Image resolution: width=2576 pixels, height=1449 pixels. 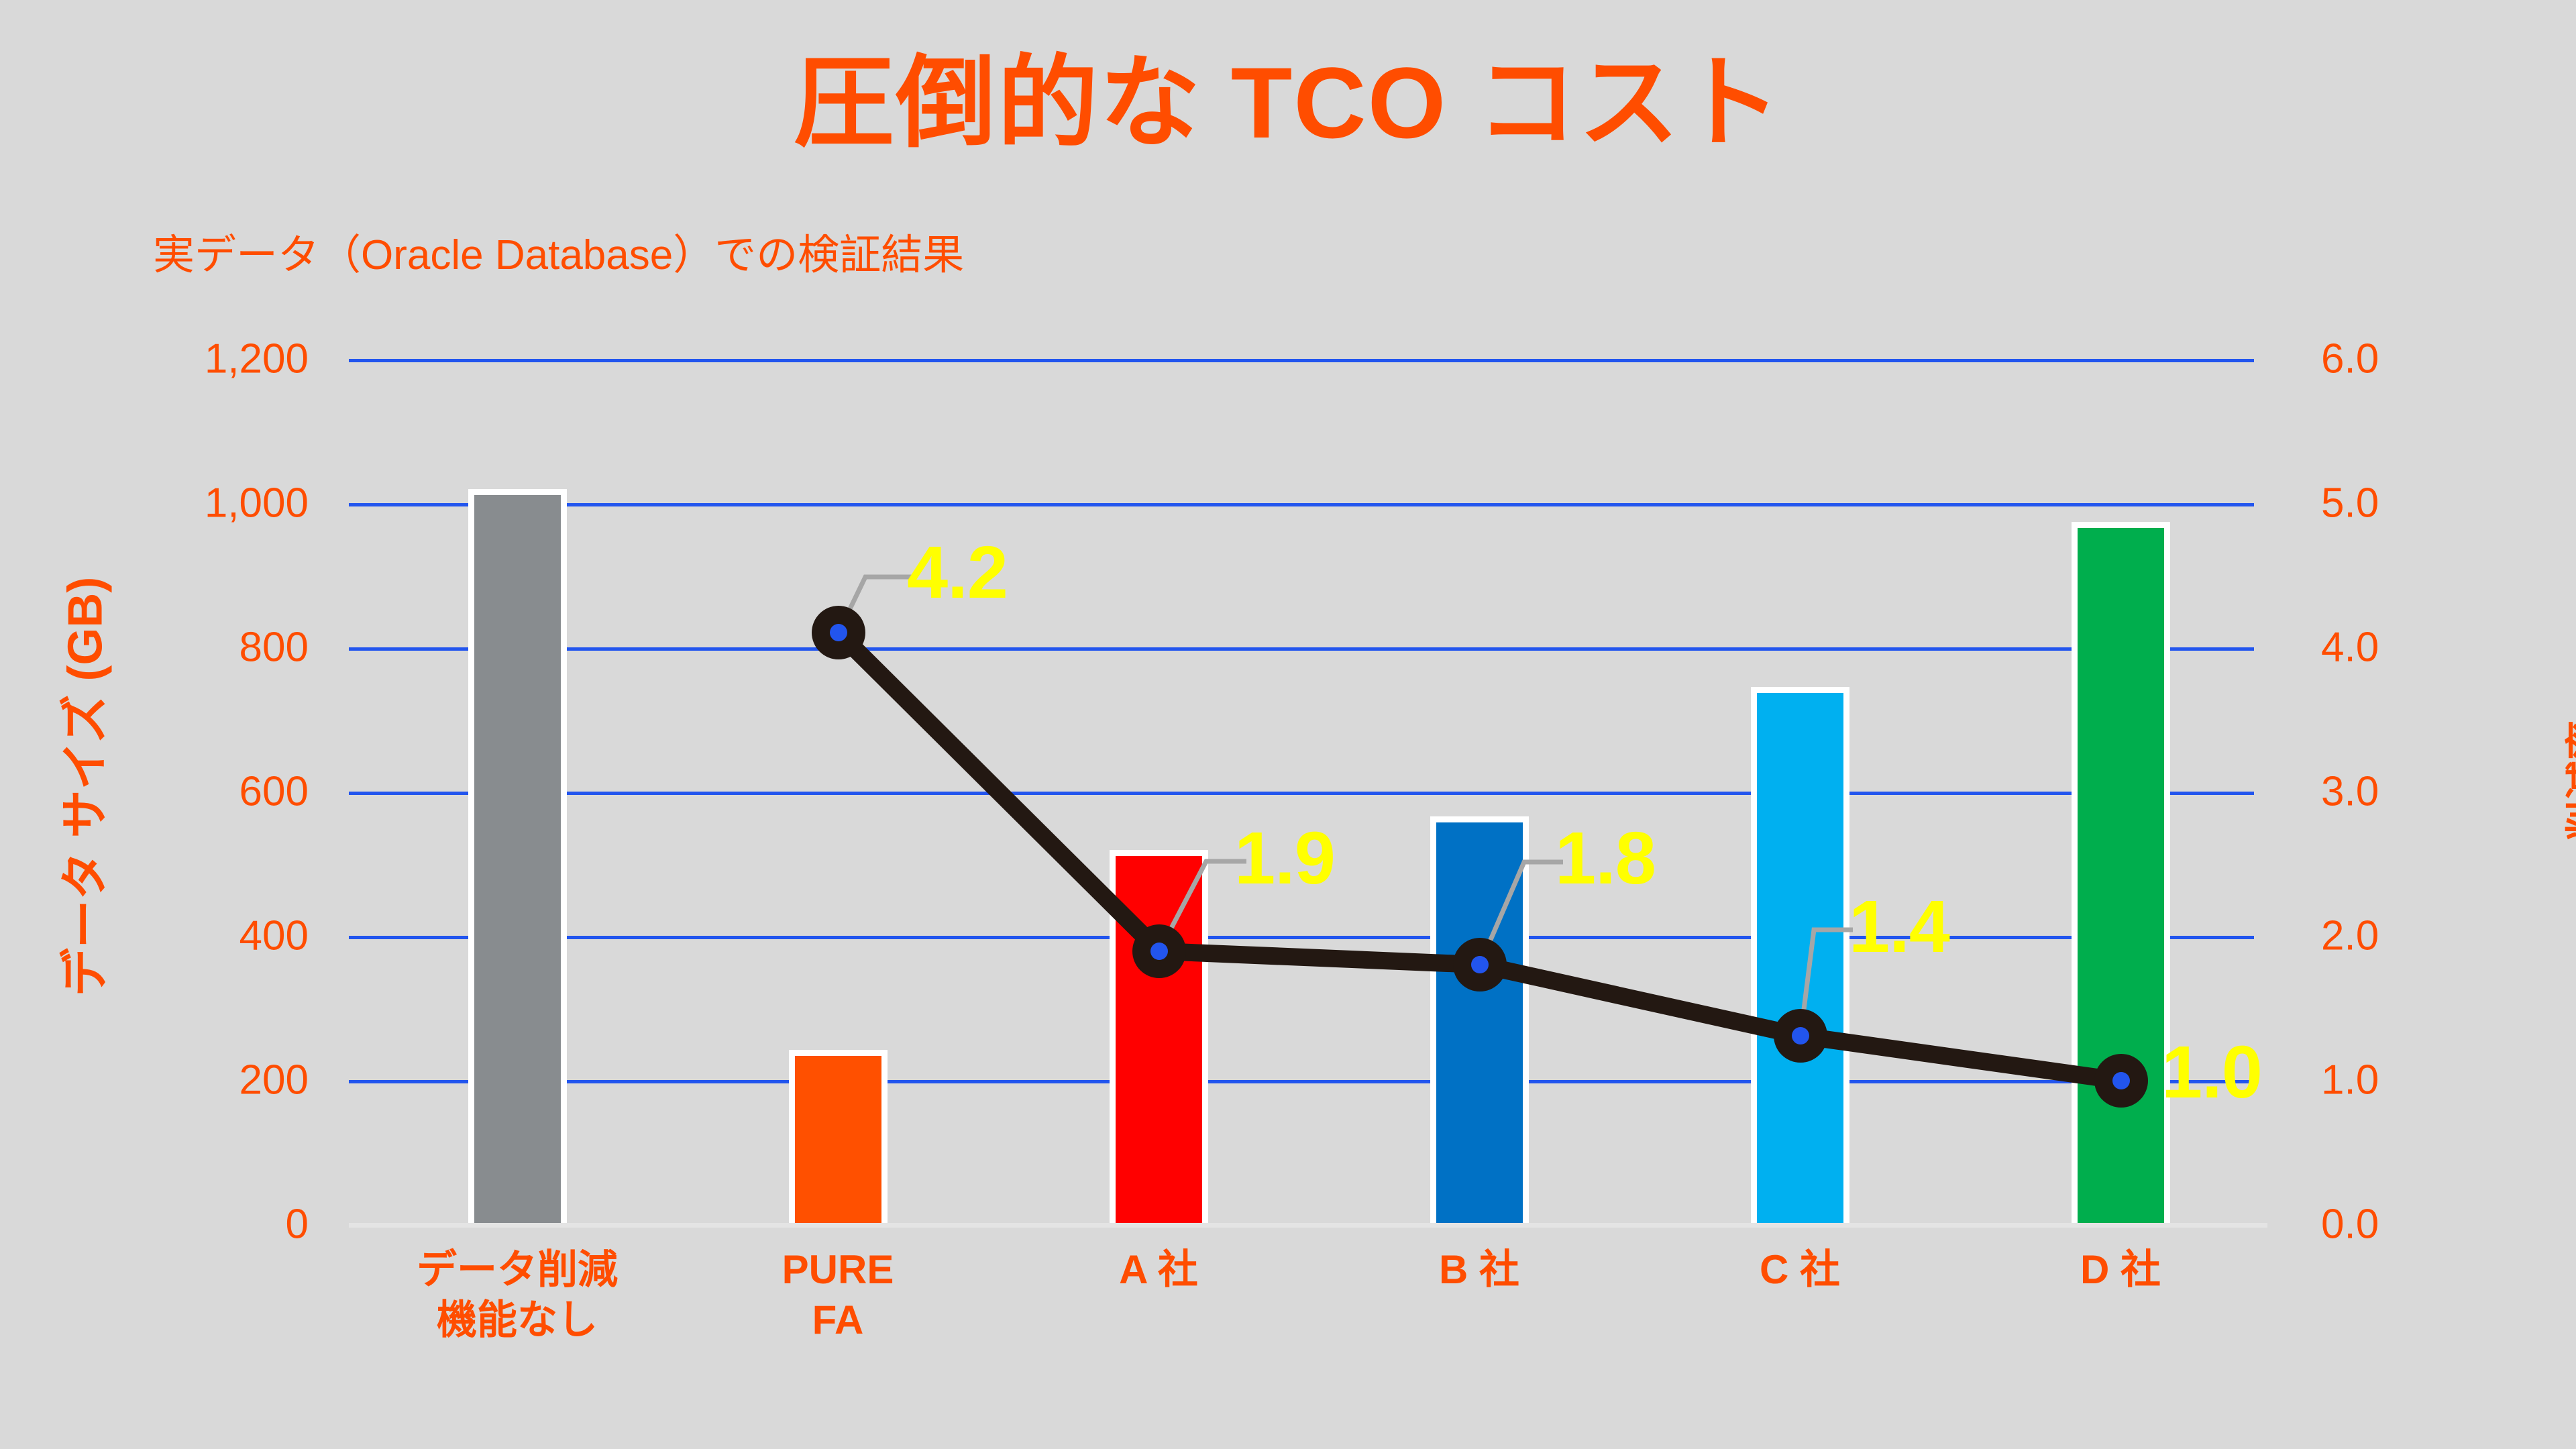 What do you see at coordinates (2569, 780) in the screenshot?
I see `y-axis-right-title: 削減率` at bounding box center [2569, 780].